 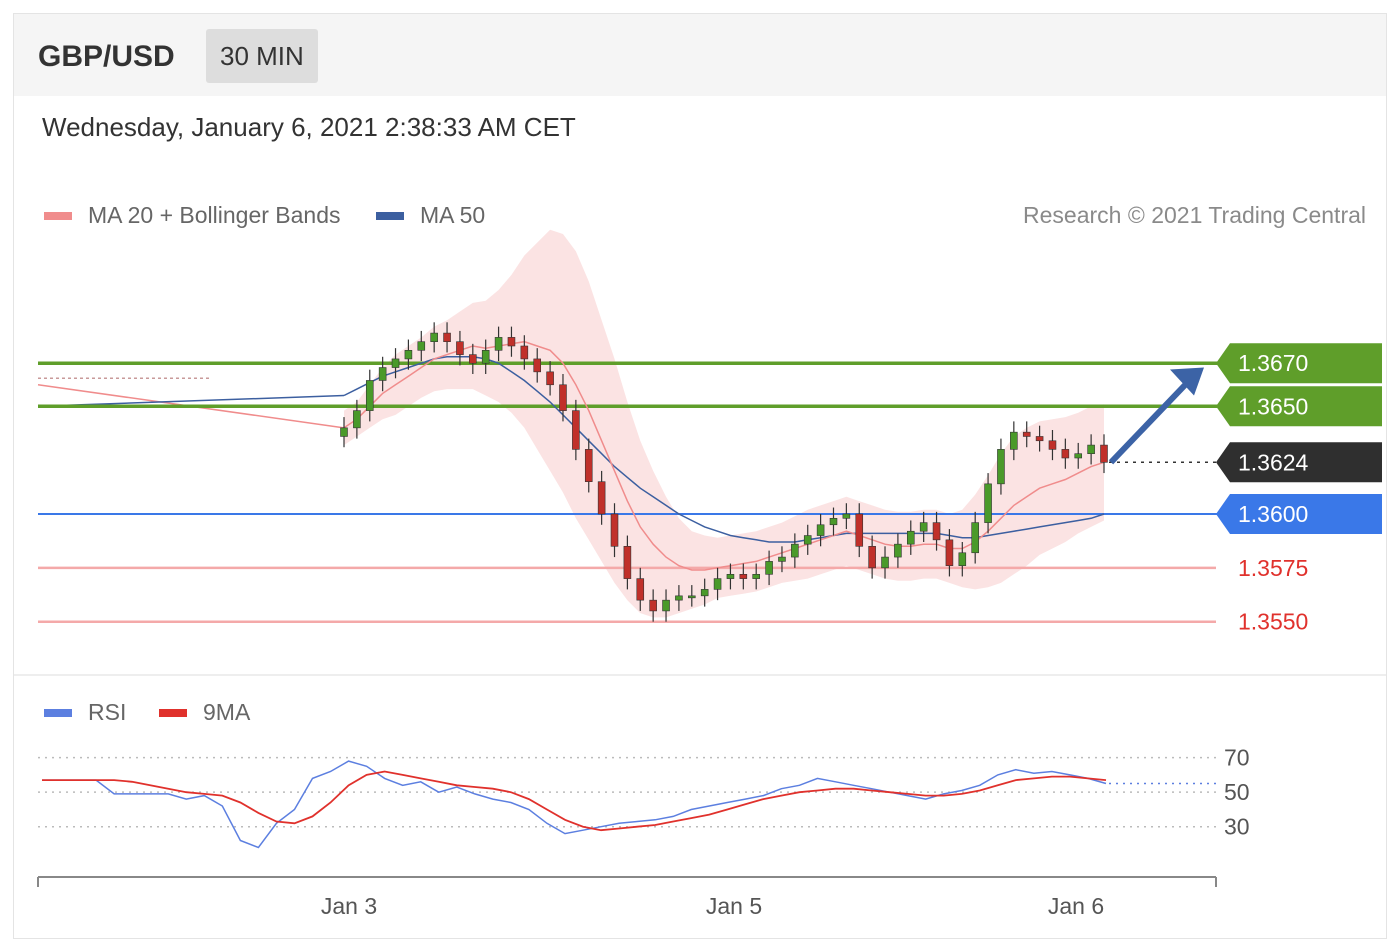 What do you see at coordinates (1273, 568) in the screenshot?
I see `support-label-4: 1.3575` at bounding box center [1273, 568].